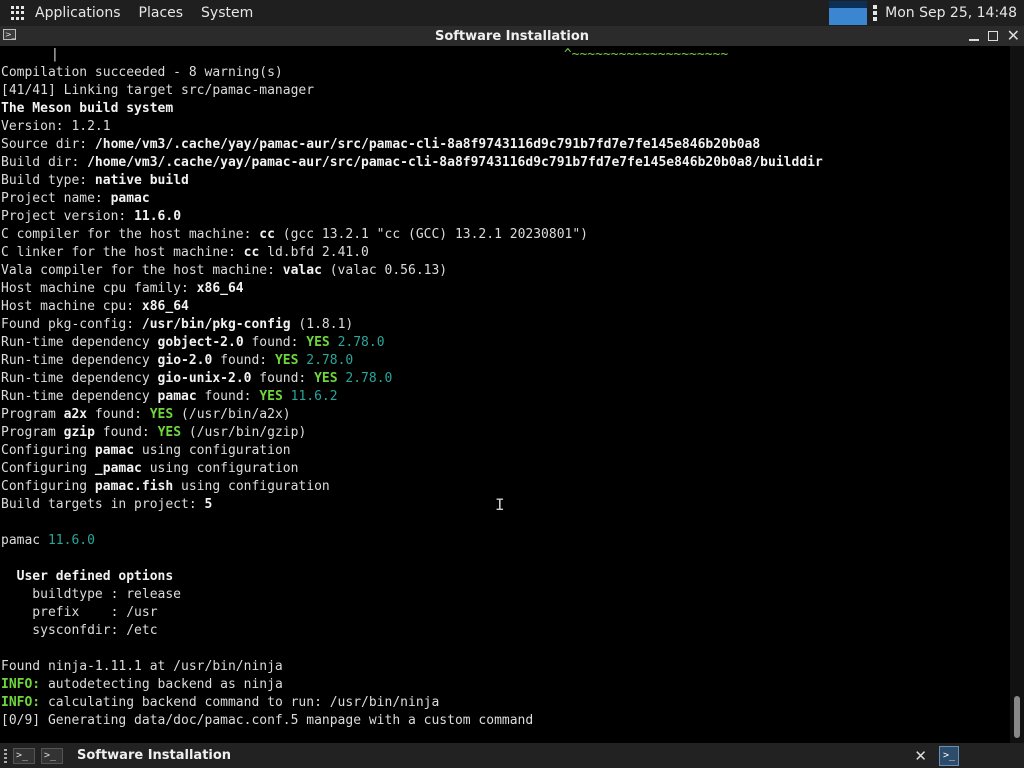 This screenshot has height=768, width=1024. What do you see at coordinates (78, 13) in the screenshot?
I see `menu-applications: Applications` at bounding box center [78, 13].